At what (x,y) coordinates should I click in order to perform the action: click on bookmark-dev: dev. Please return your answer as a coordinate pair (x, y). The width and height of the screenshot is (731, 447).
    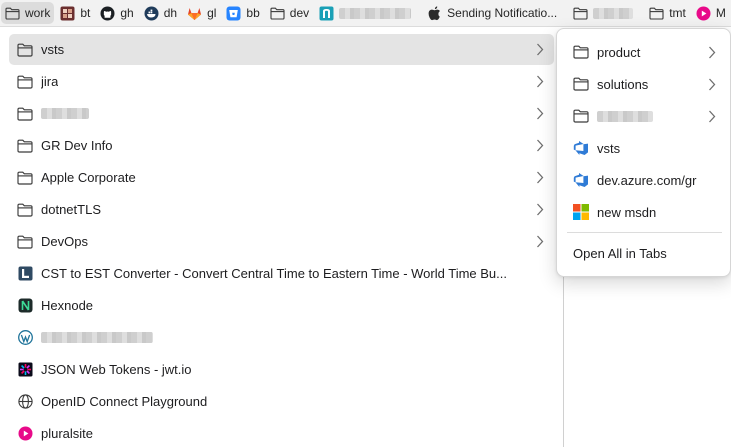
    Looking at the image, I should click on (289, 13).